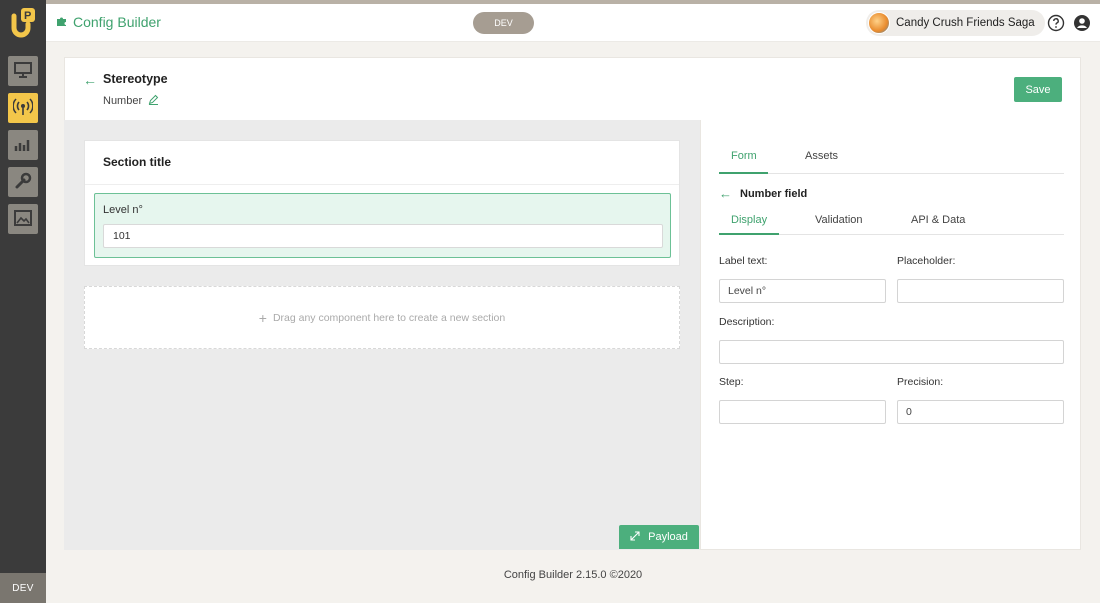 The image size is (1100, 603). Describe the element at coordinates (938, 220) in the screenshot. I see `subtab-api-data: API & Data` at that location.